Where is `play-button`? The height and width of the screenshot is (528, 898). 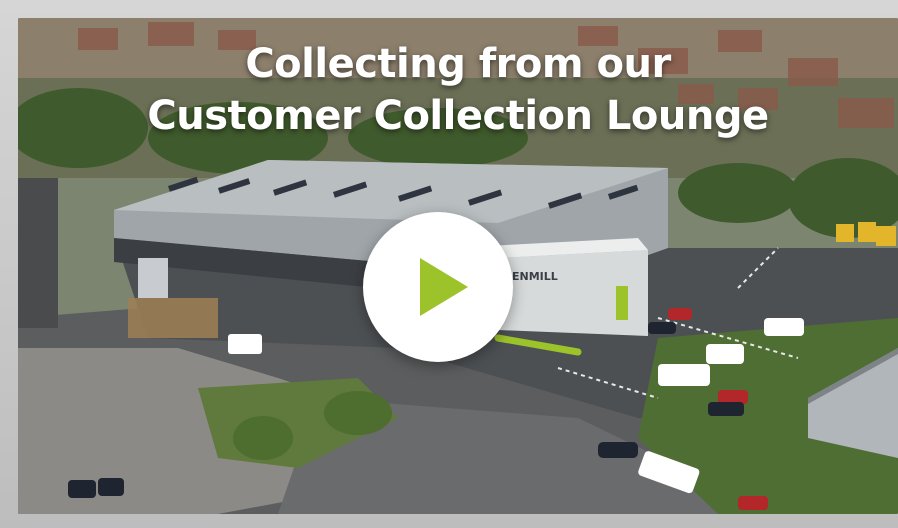 play-button is located at coordinates (438, 287).